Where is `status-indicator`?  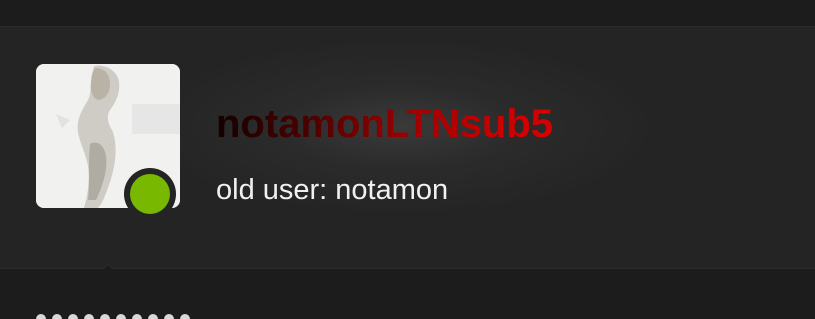 status-indicator is located at coordinates (150, 194).